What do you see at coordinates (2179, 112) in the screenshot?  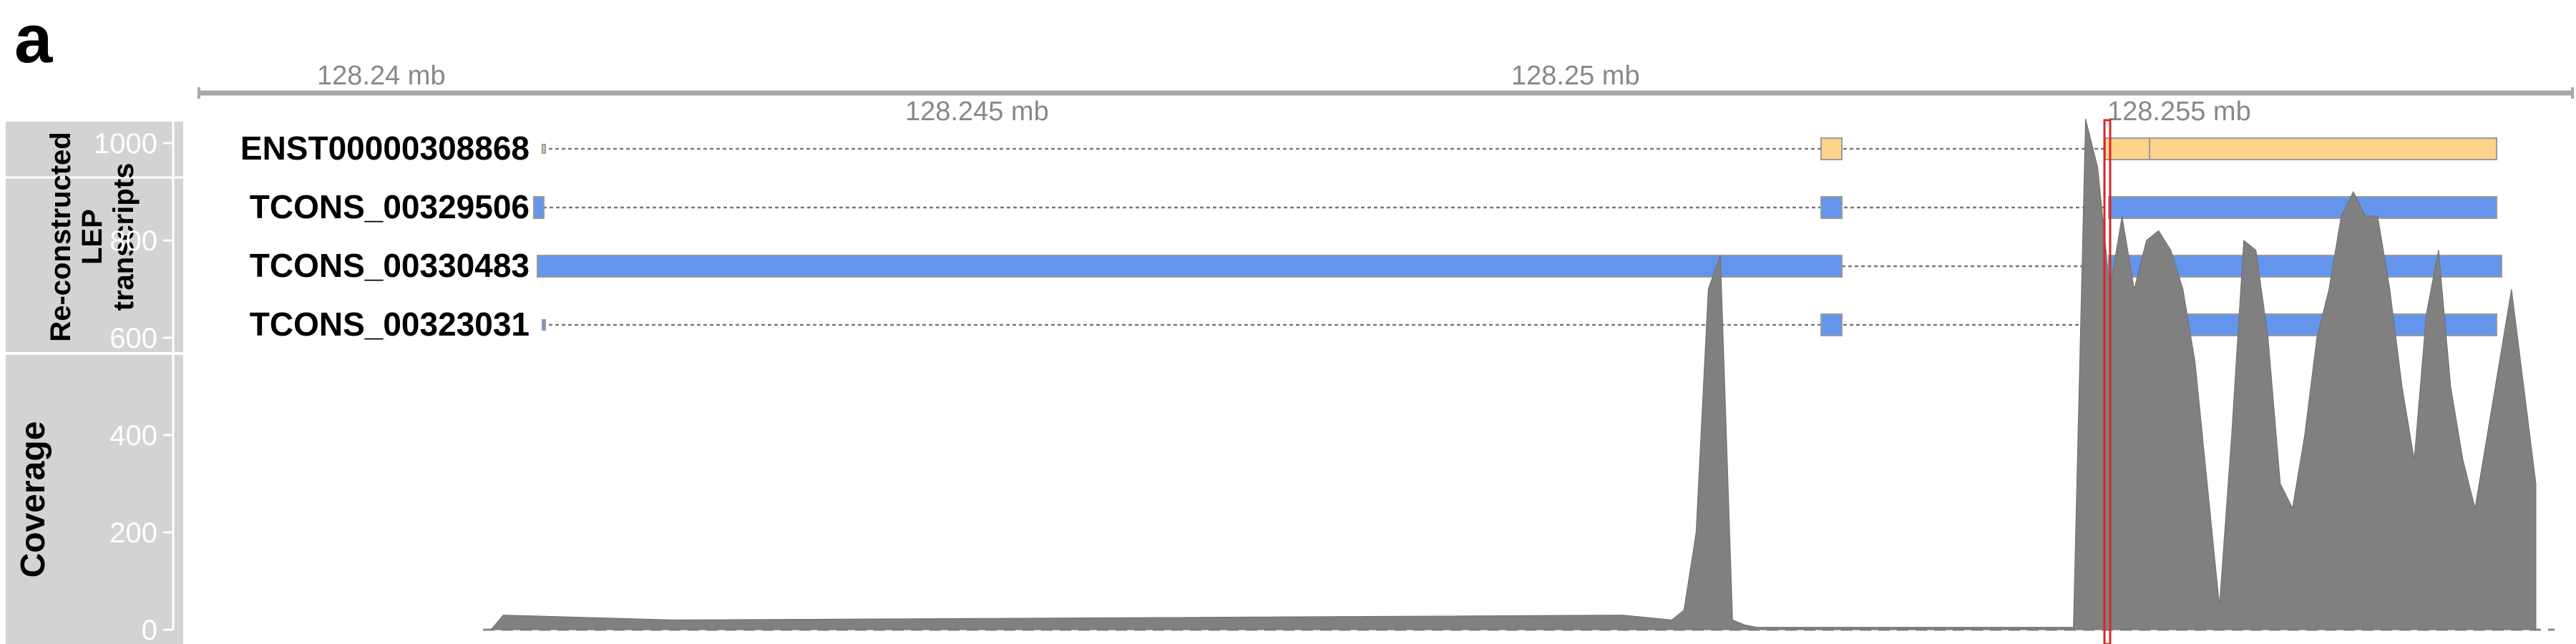 I see `axis-tick-label: 128.255 mb` at bounding box center [2179, 112].